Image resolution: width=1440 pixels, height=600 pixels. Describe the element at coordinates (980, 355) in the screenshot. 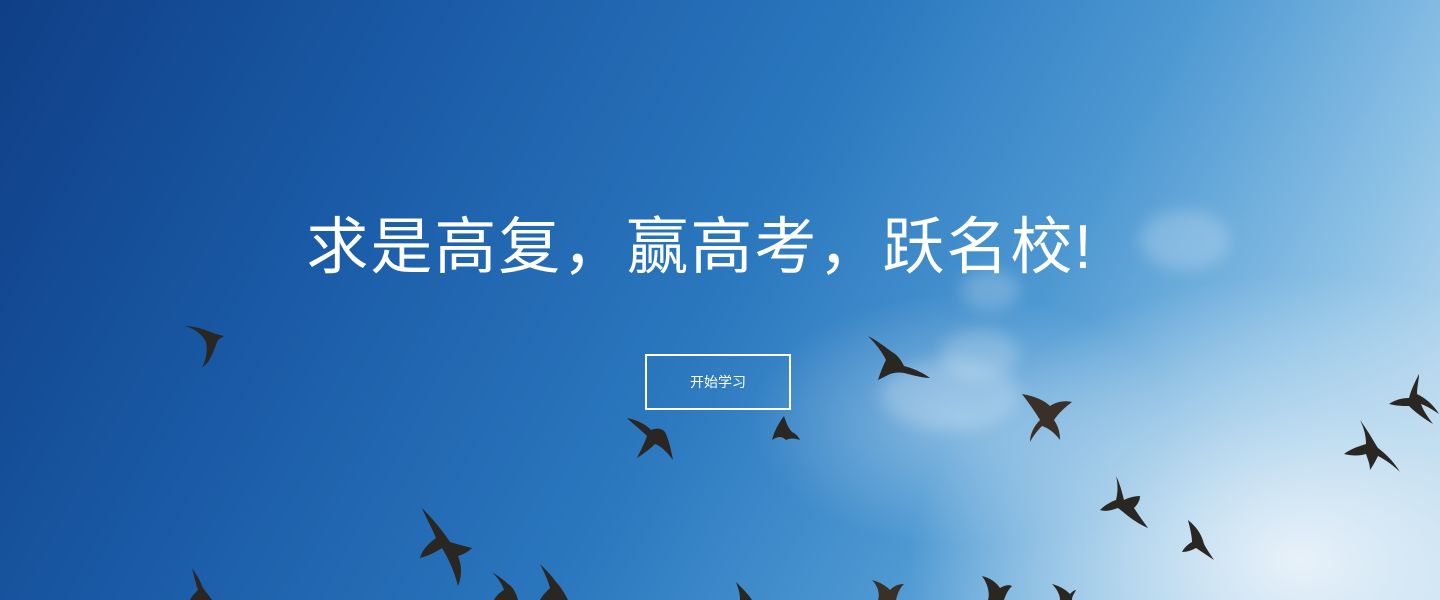

I see `cloud` at that location.